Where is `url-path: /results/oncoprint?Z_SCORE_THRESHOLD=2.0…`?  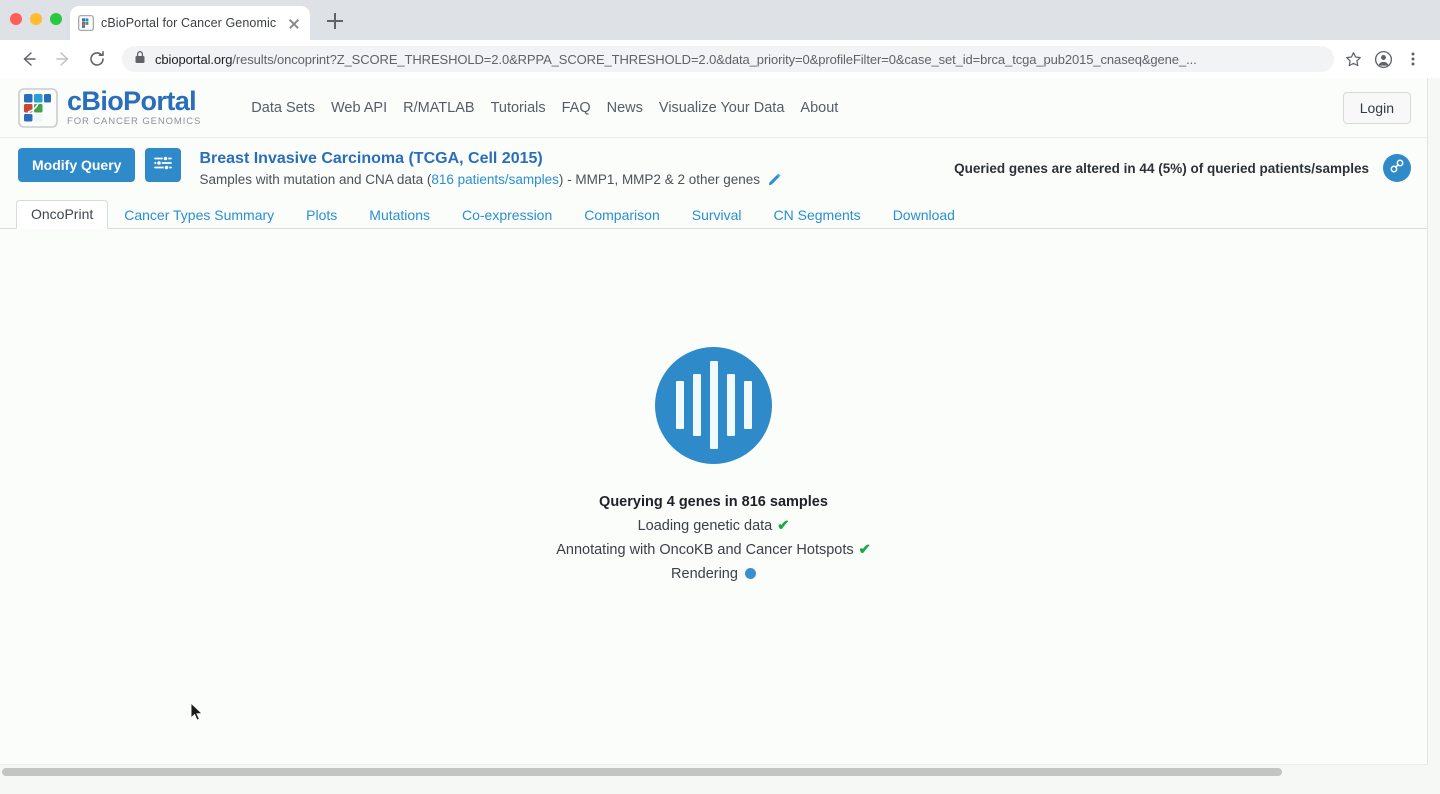 url-path: /results/oncoprint?Z_SCORE_THRESHOLD=2.0… is located at coordinates (714, 59).